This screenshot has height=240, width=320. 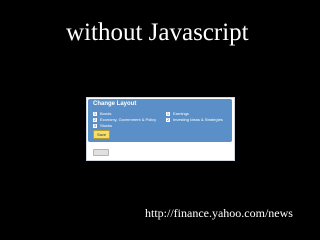 What do you see at coordinates (106, 113) in the screenshot?
I see `option-label: Bonds` at bounding box center [106, 113].